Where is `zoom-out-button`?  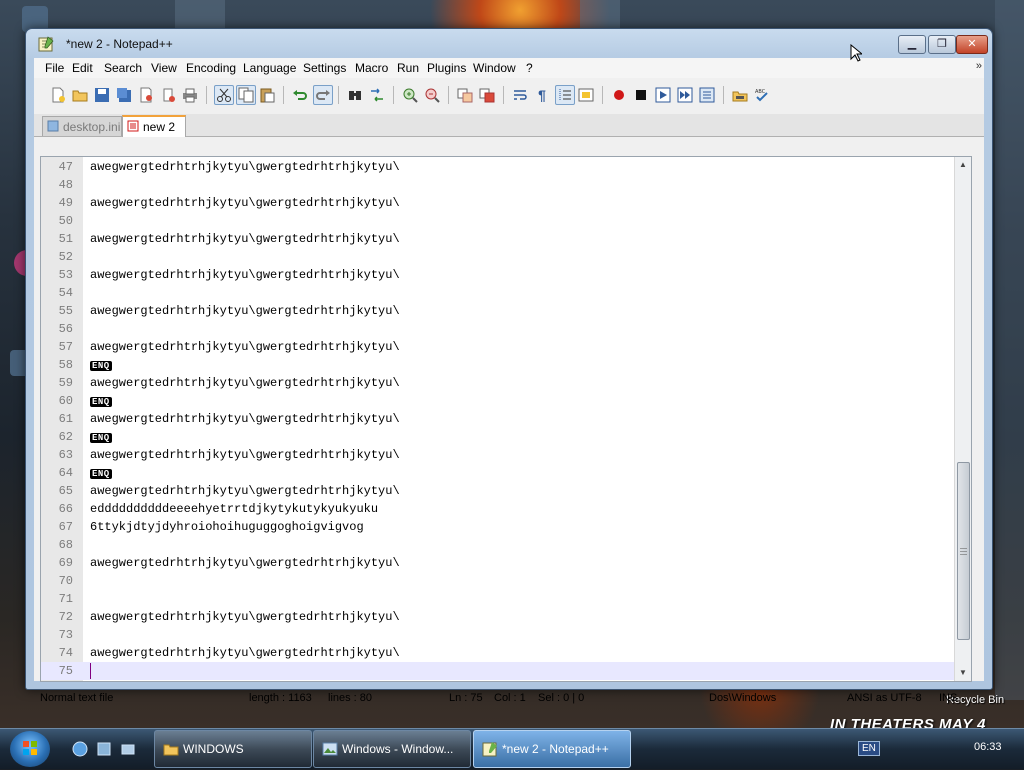 zoom-out-button is located at coordinates (432, 95).